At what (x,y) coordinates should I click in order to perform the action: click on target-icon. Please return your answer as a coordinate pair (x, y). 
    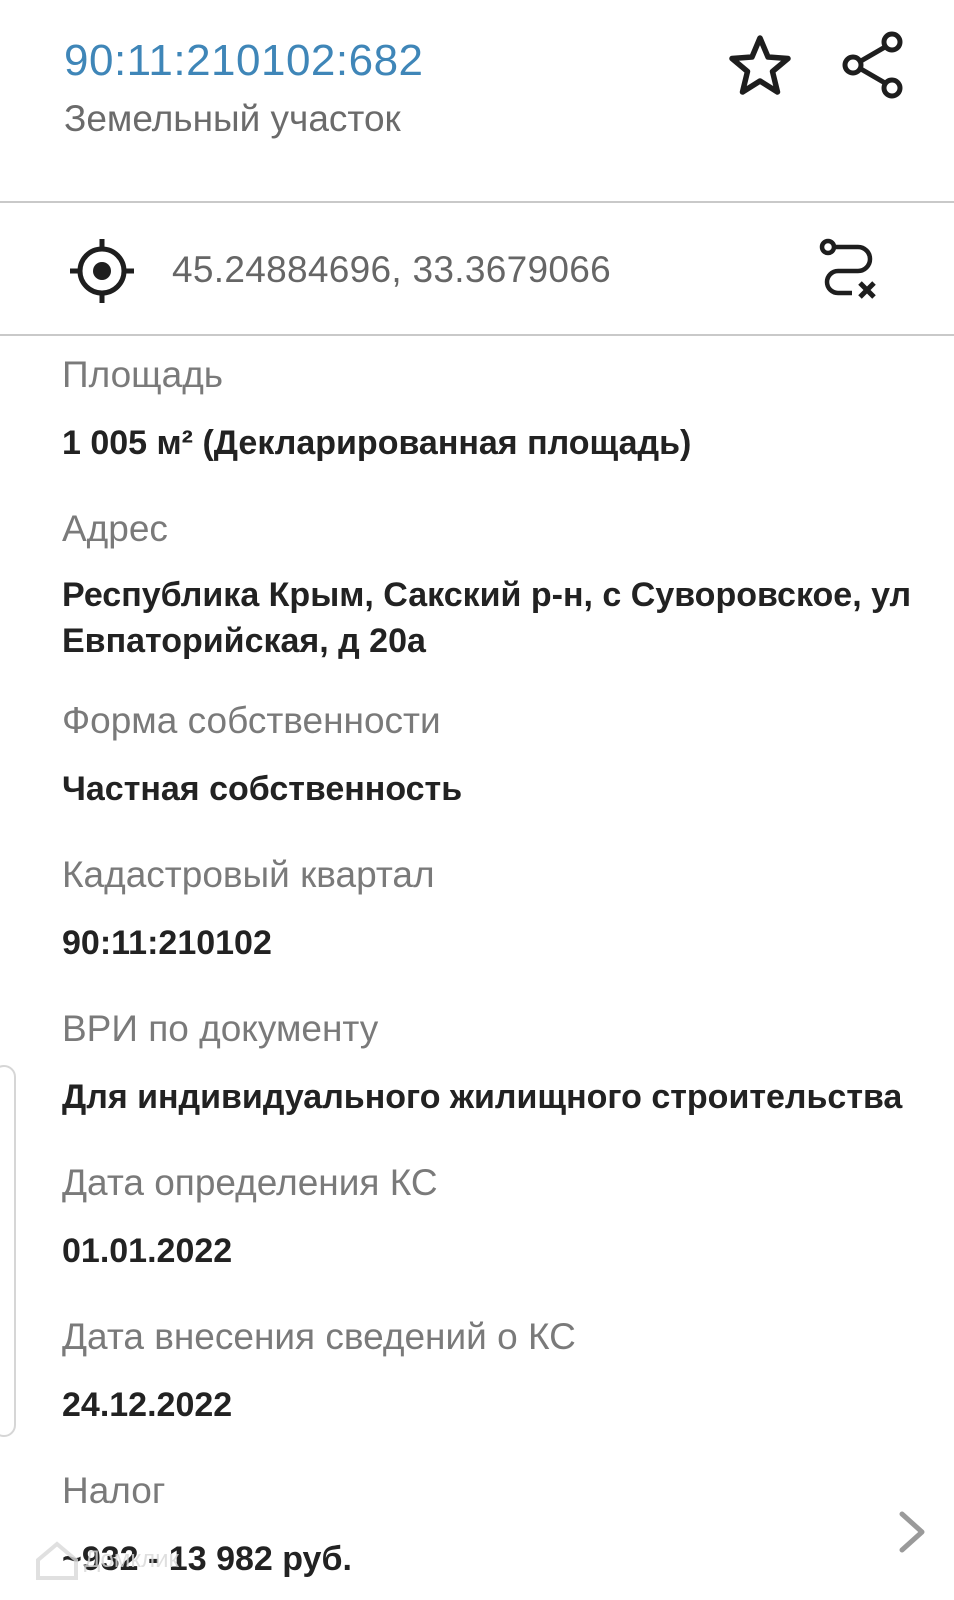
    Looking at the image, I should click on (102, 271).